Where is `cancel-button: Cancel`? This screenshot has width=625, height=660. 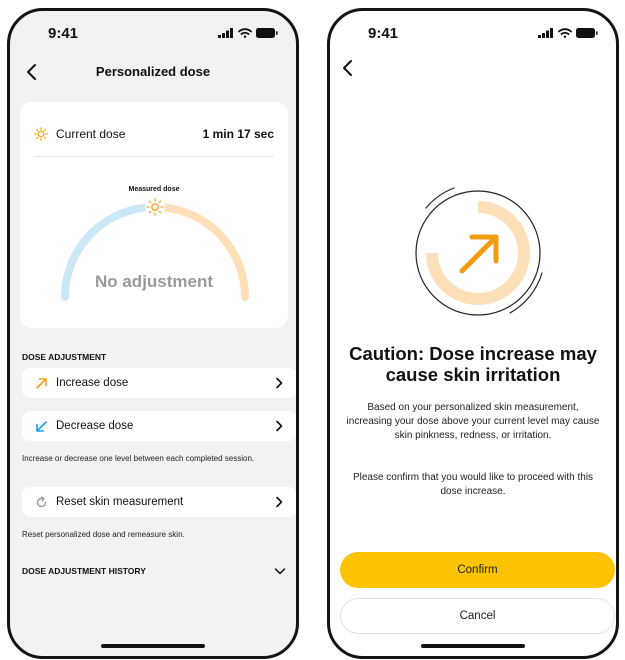
cancel-button: Cancel is located at coordinates (477, 616).